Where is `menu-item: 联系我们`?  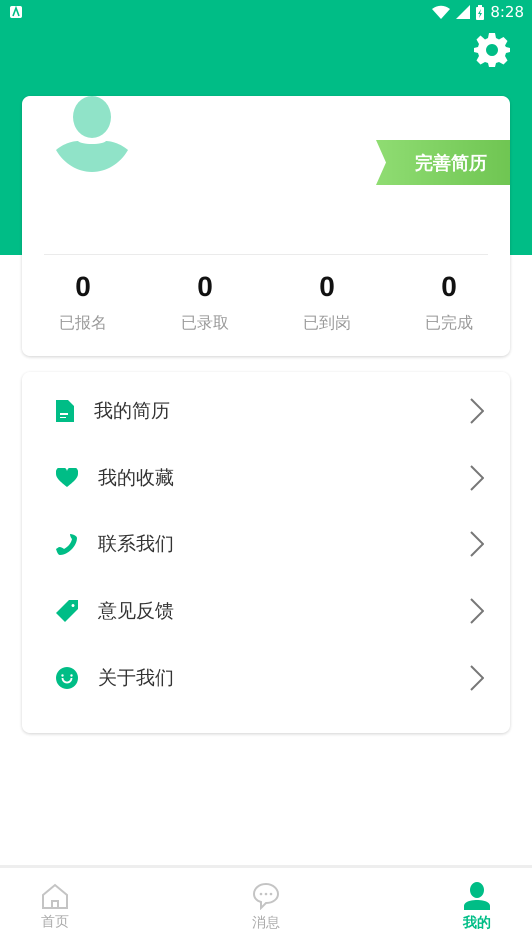 menu-item: 联系我们 is located at coordinates (266, 544).